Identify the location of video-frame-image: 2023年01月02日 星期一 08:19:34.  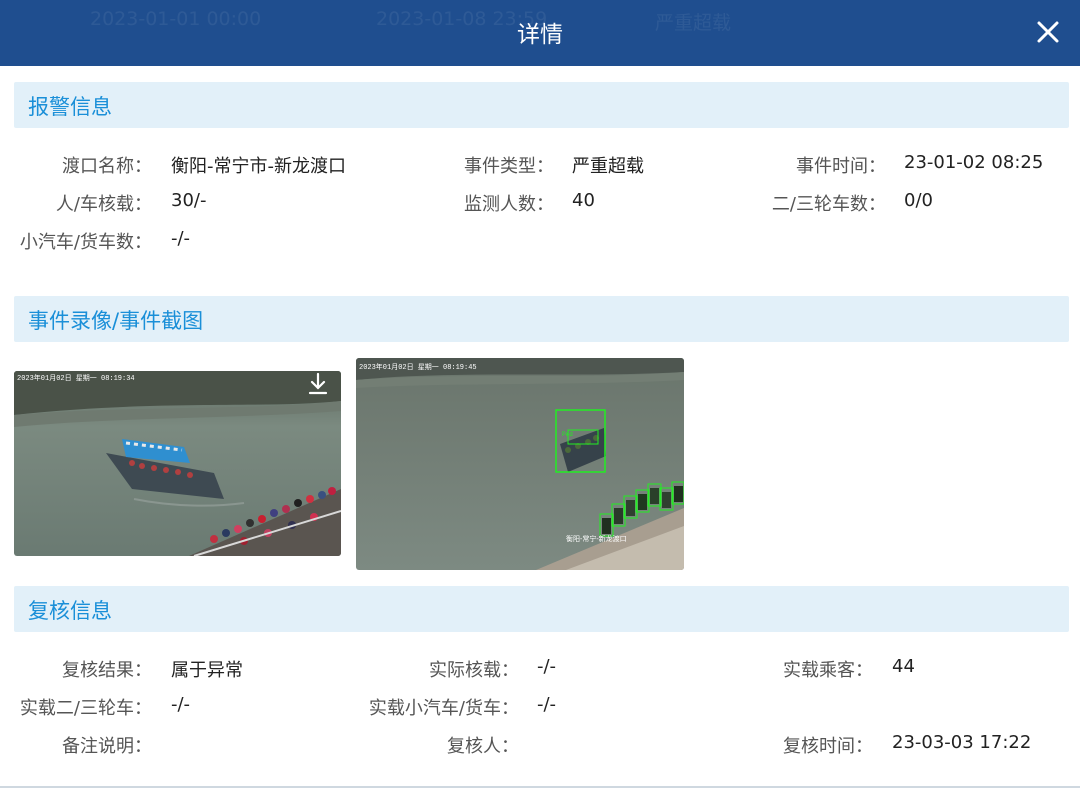
(177, 463).